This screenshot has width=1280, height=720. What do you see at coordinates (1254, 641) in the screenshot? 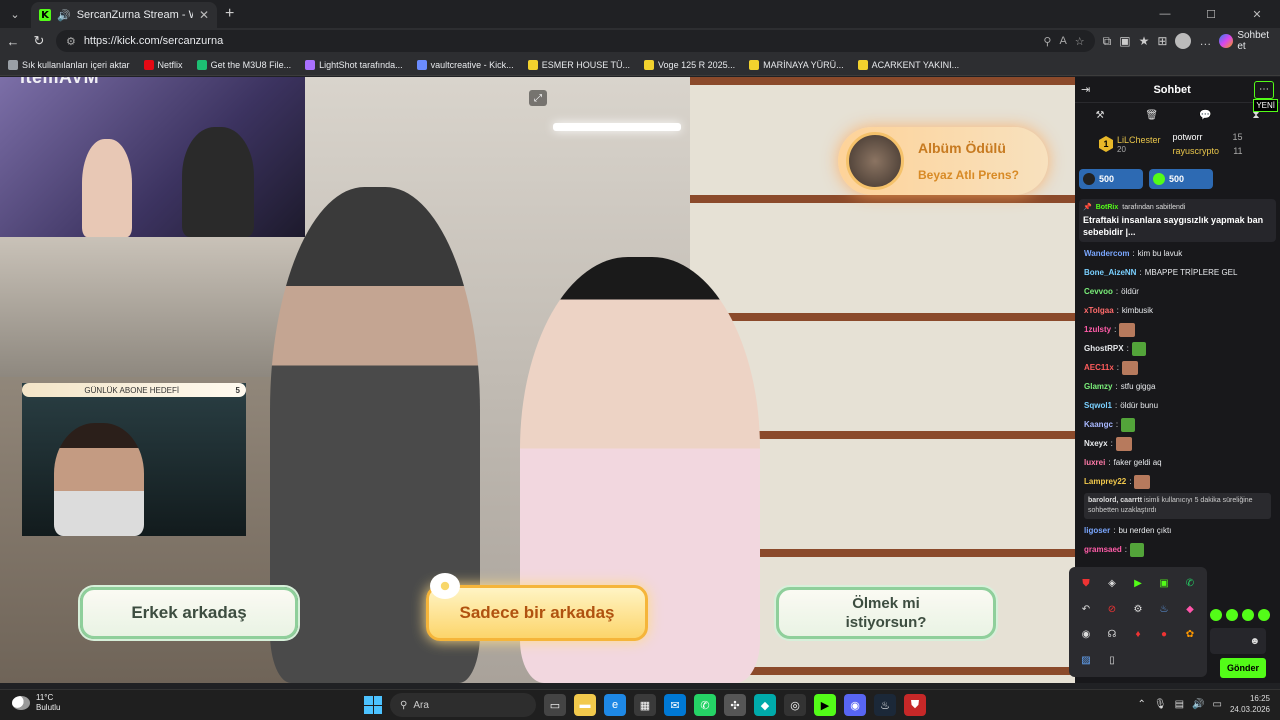
I see `emoji-picker-icon: ☻` at bounding box center [1254, 641].